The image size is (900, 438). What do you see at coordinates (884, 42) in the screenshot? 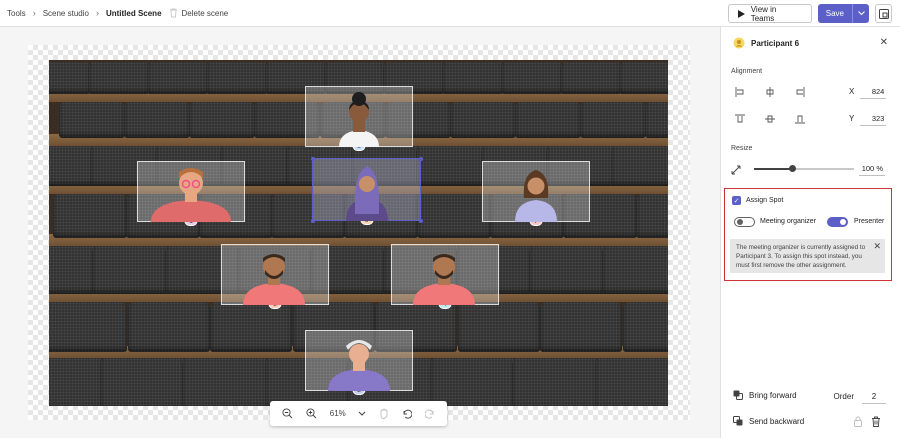
I see `close-icon: ✕` at bounding box center [884, 42].